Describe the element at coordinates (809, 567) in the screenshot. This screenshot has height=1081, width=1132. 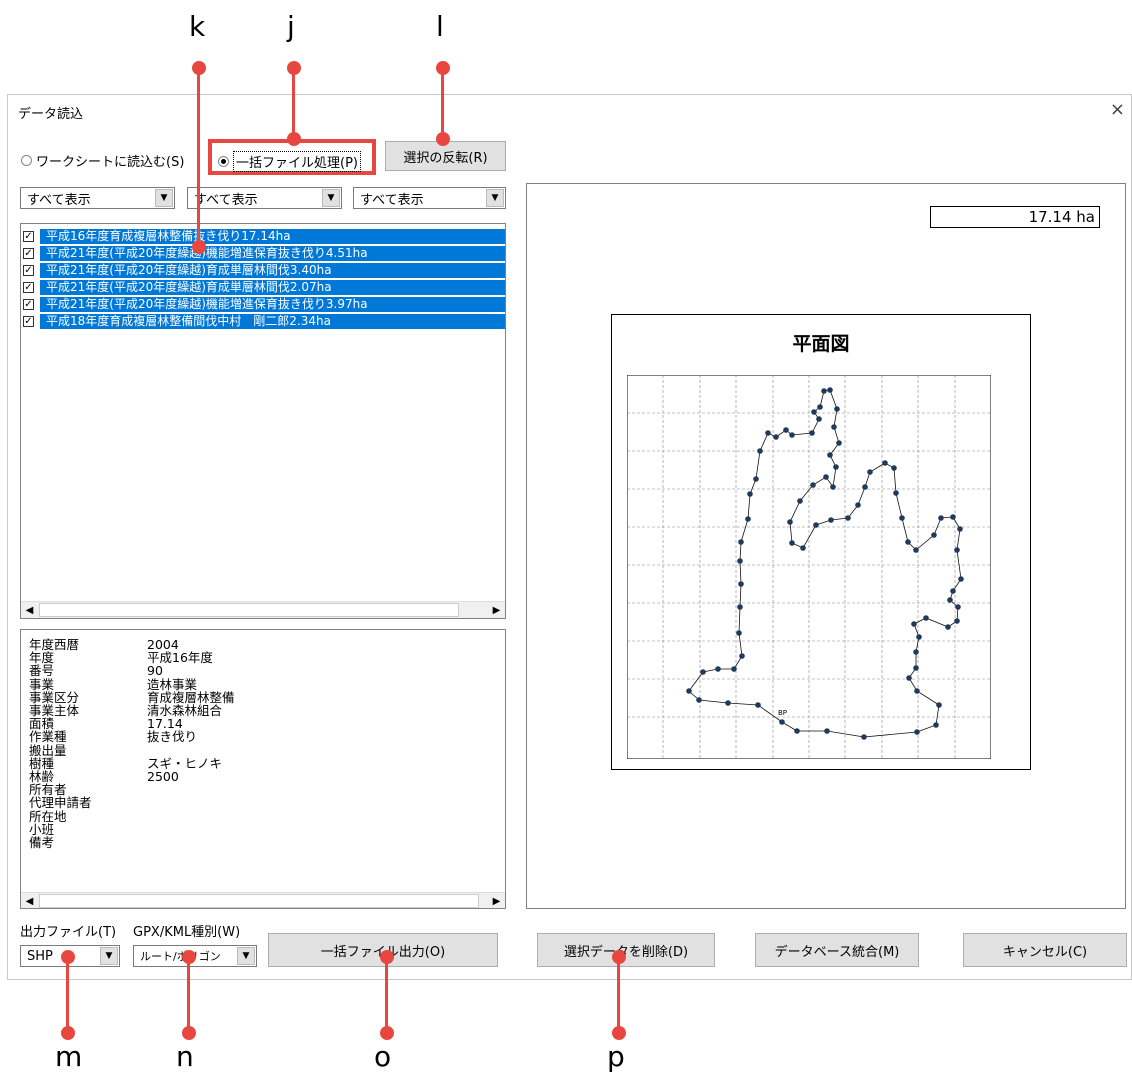
I see `plan-view-plot: BP` at that location.